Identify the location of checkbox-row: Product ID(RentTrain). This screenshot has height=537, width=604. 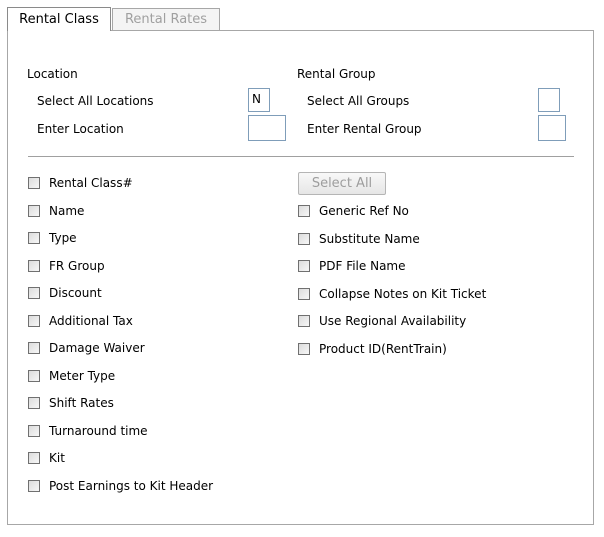
(372, 349).